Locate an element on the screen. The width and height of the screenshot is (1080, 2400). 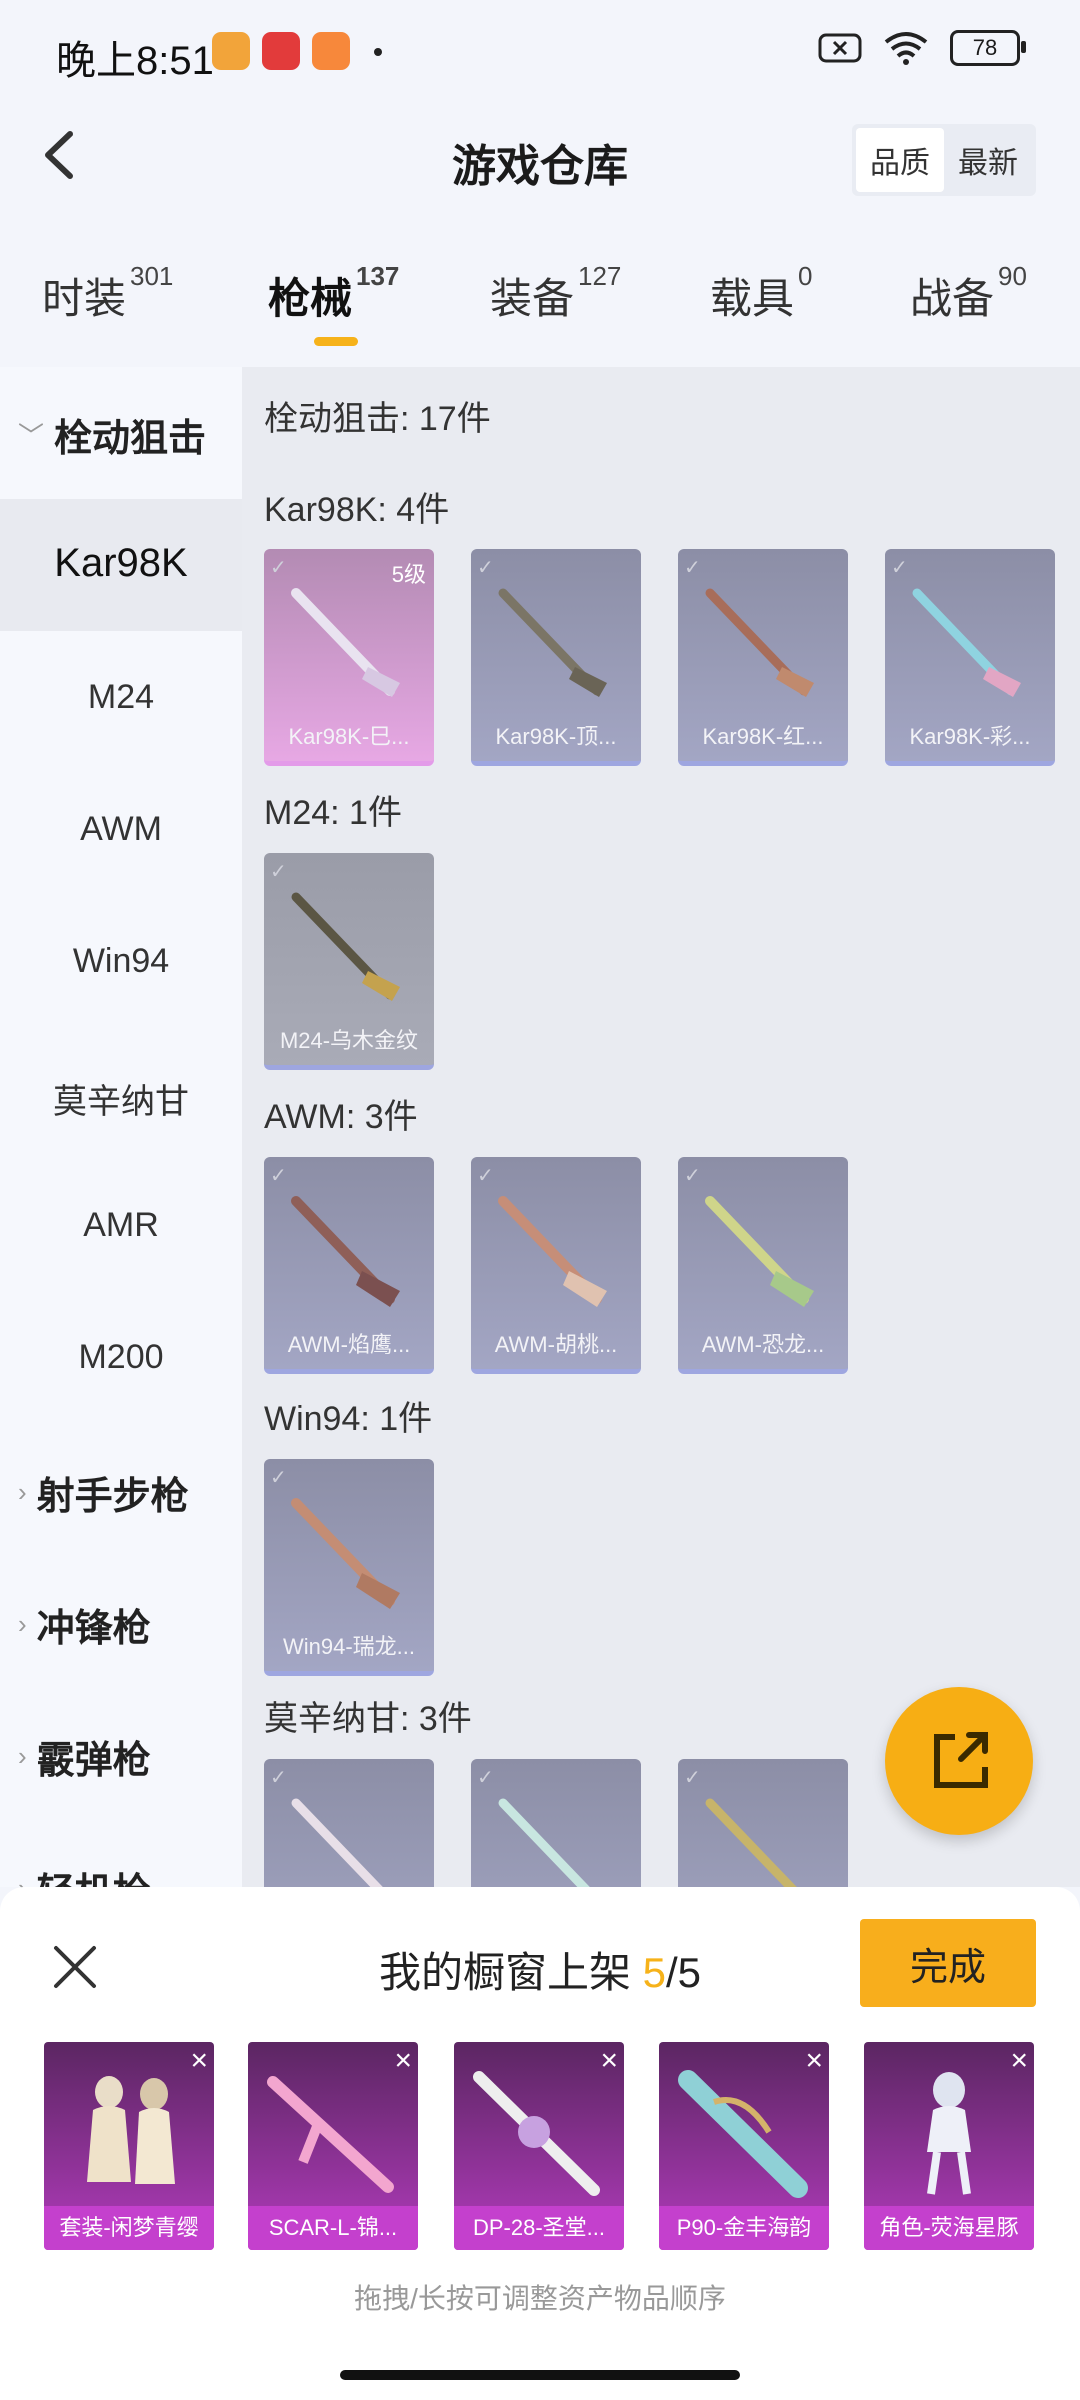
sidebar-group-label: 冲锋枪 is located at coordinates (93, 1629).